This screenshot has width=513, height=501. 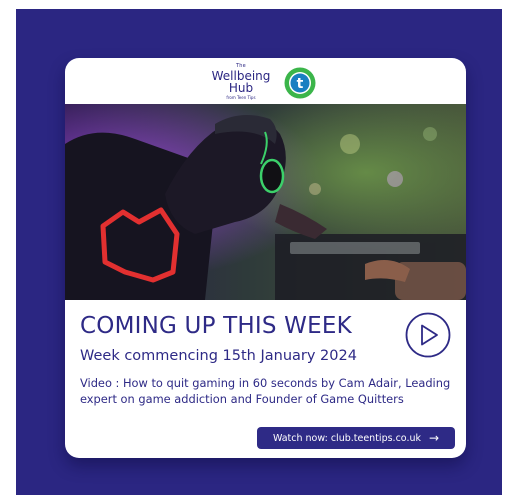 I want to click on logo-hub-text: Hub, so click(x=241, y=88).